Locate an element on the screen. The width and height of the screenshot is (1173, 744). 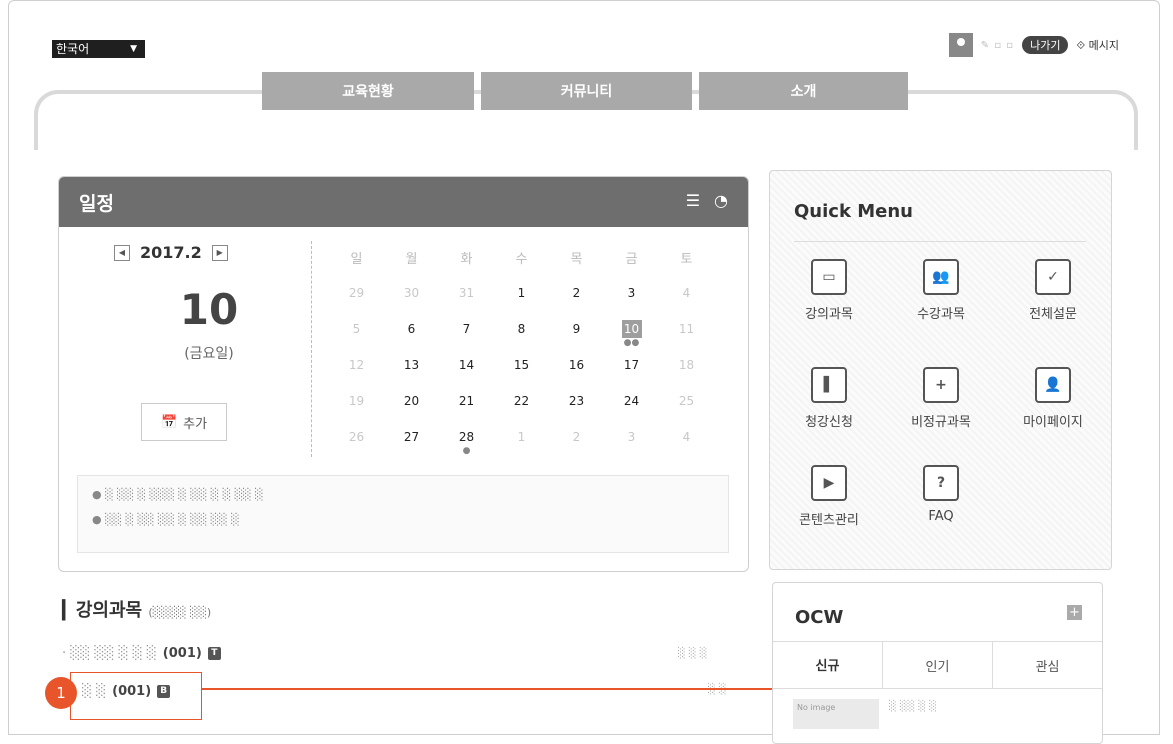
calendar-day: 19 is located at coordinates (356, 401).